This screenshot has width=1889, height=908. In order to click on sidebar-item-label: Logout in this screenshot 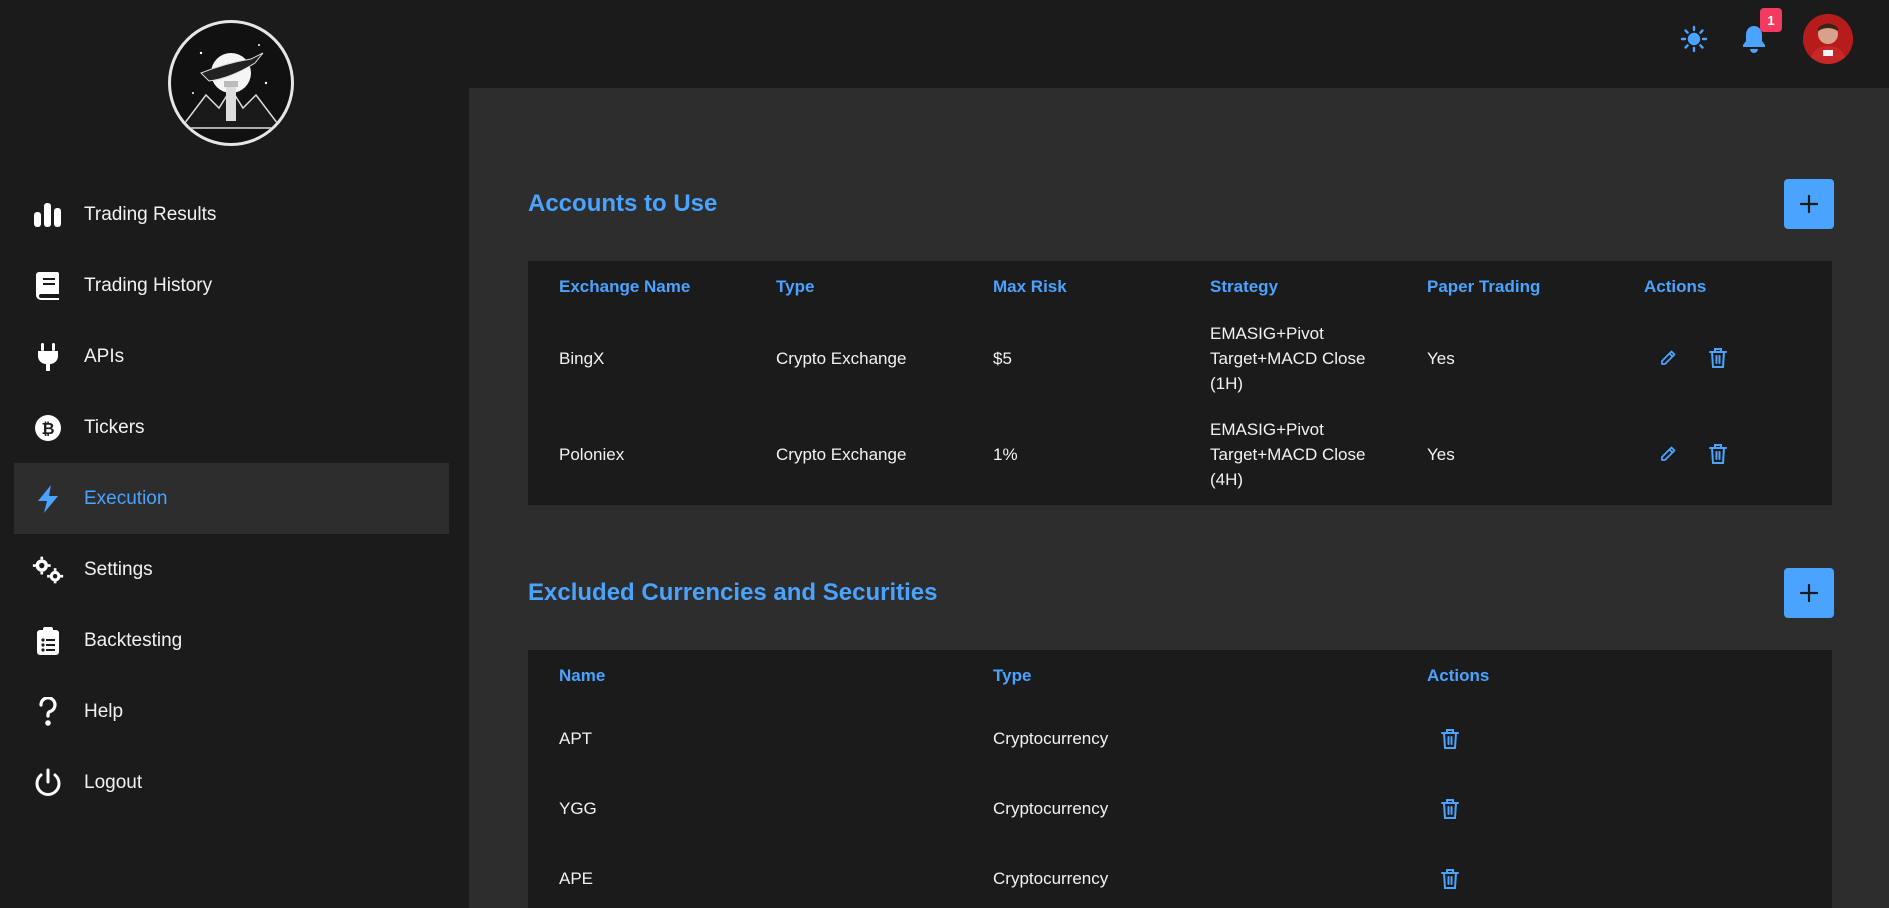, I will do `click(113, 782)`.